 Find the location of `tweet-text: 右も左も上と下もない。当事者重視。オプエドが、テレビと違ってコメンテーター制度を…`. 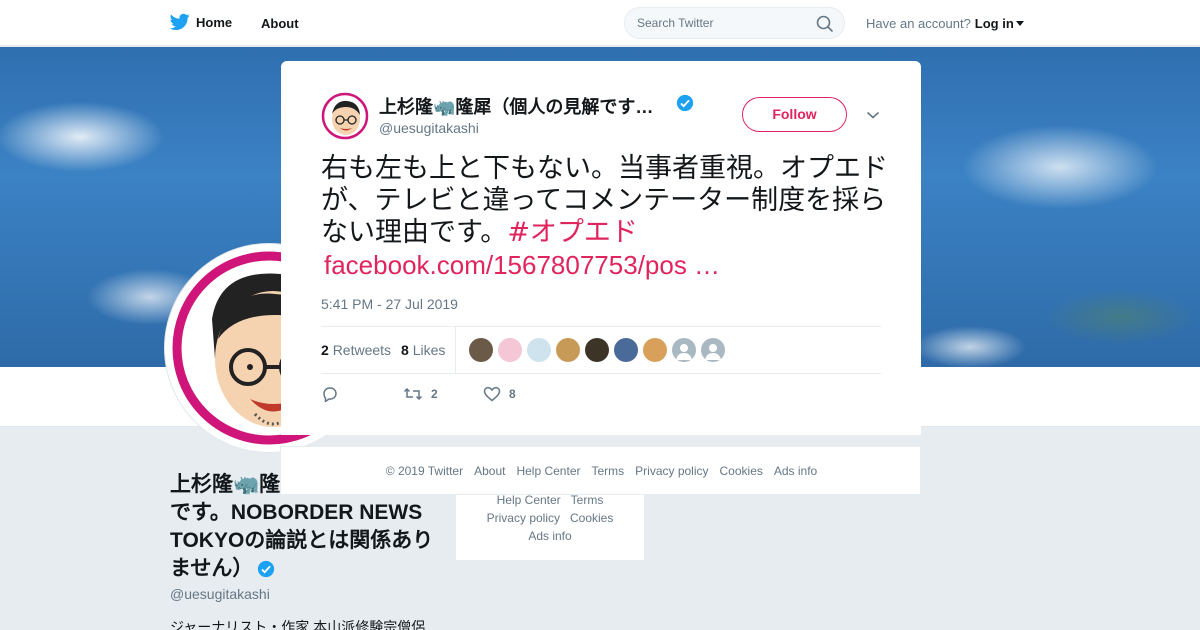

tweet-text: 右も左も上と下もない。当事者重視。オプエドが、テレビと違ってコメンテーター制度を… is located at coordinates (606, 201).